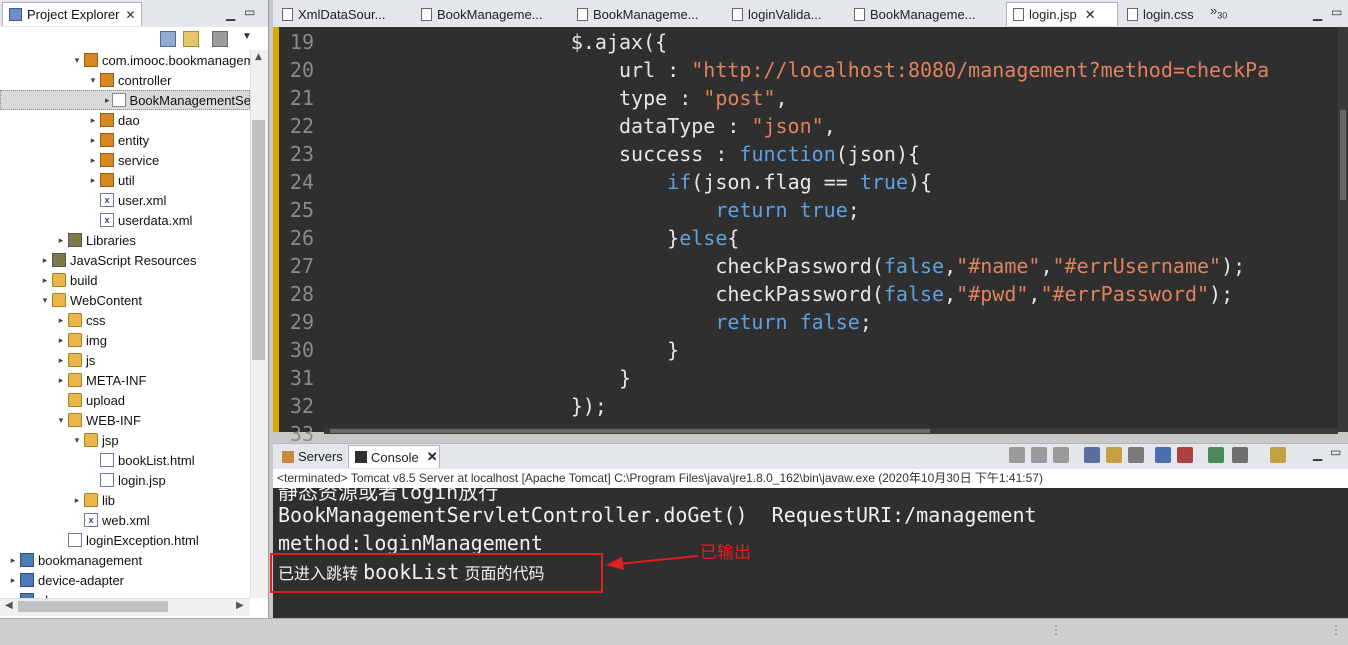  Describe the element at coordinates (189, 100) in the screenshot. I see `tree-item-label: BookManagementSer` at that location.